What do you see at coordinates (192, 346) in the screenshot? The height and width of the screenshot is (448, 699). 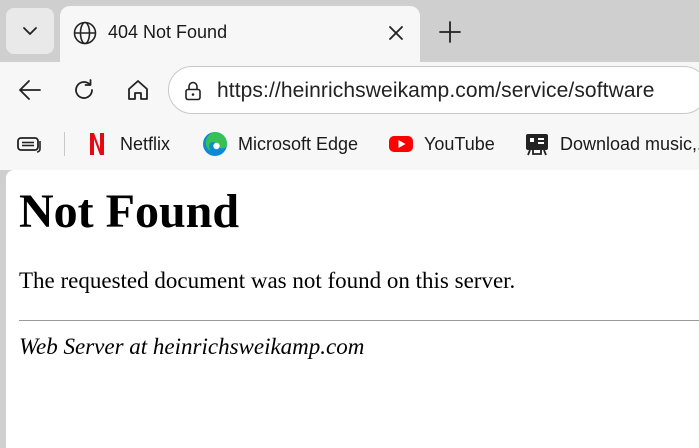 I see `server-signature: Web Server at heinrichsweikamp.com` at bounding box center [192, 346].